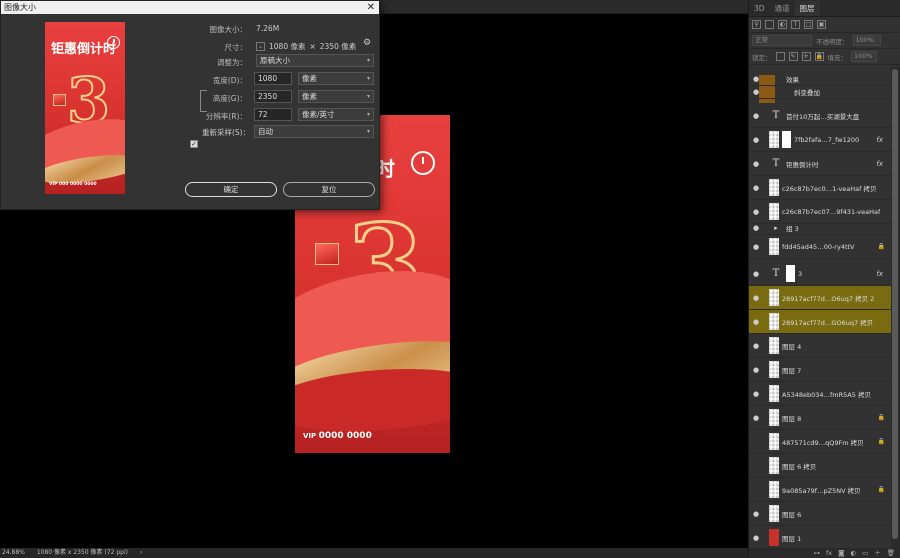  I want to click on width-unit-value: 像素, so click(309, 78).